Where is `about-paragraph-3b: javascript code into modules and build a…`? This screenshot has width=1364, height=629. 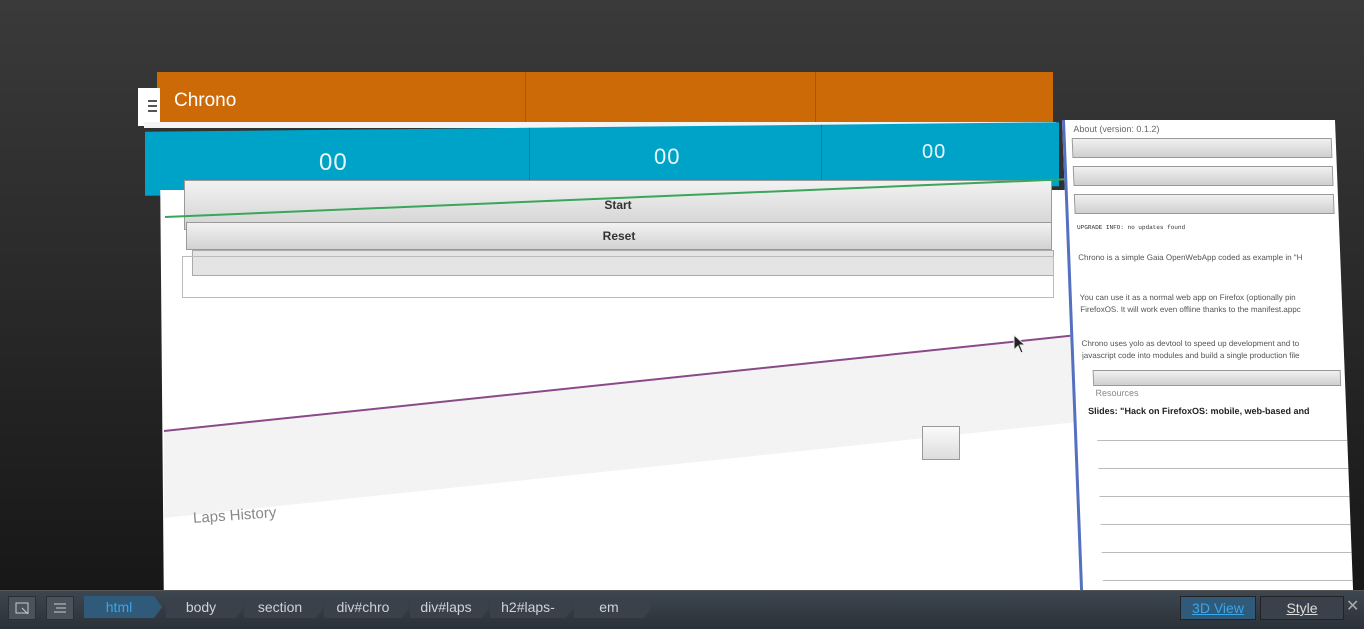
about-paragraph-3b: javascript code into modules and build a… is located at coordinates (1190, 355).